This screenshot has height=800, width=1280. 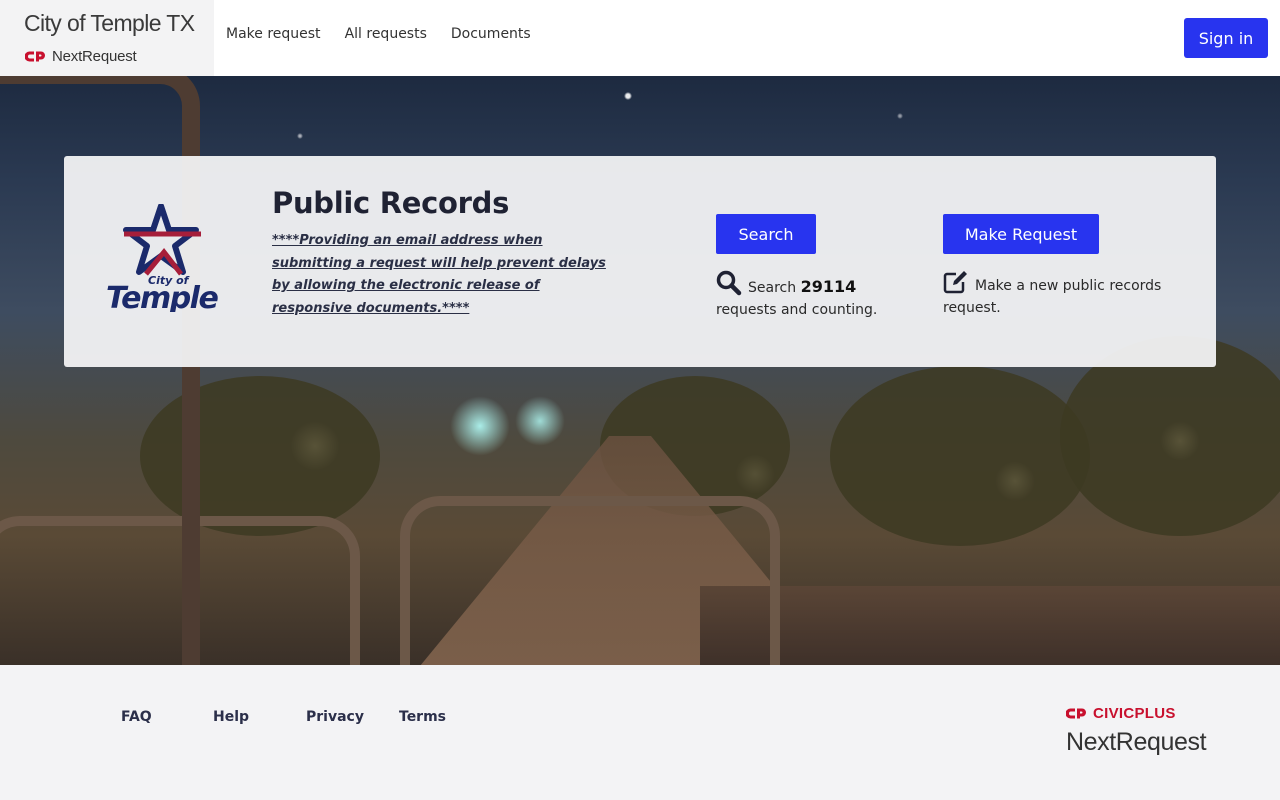 What do you see at coordinates (391, 203) in the screenshot?
I see `page-title: Public Records` at bounding box center [391, 203].